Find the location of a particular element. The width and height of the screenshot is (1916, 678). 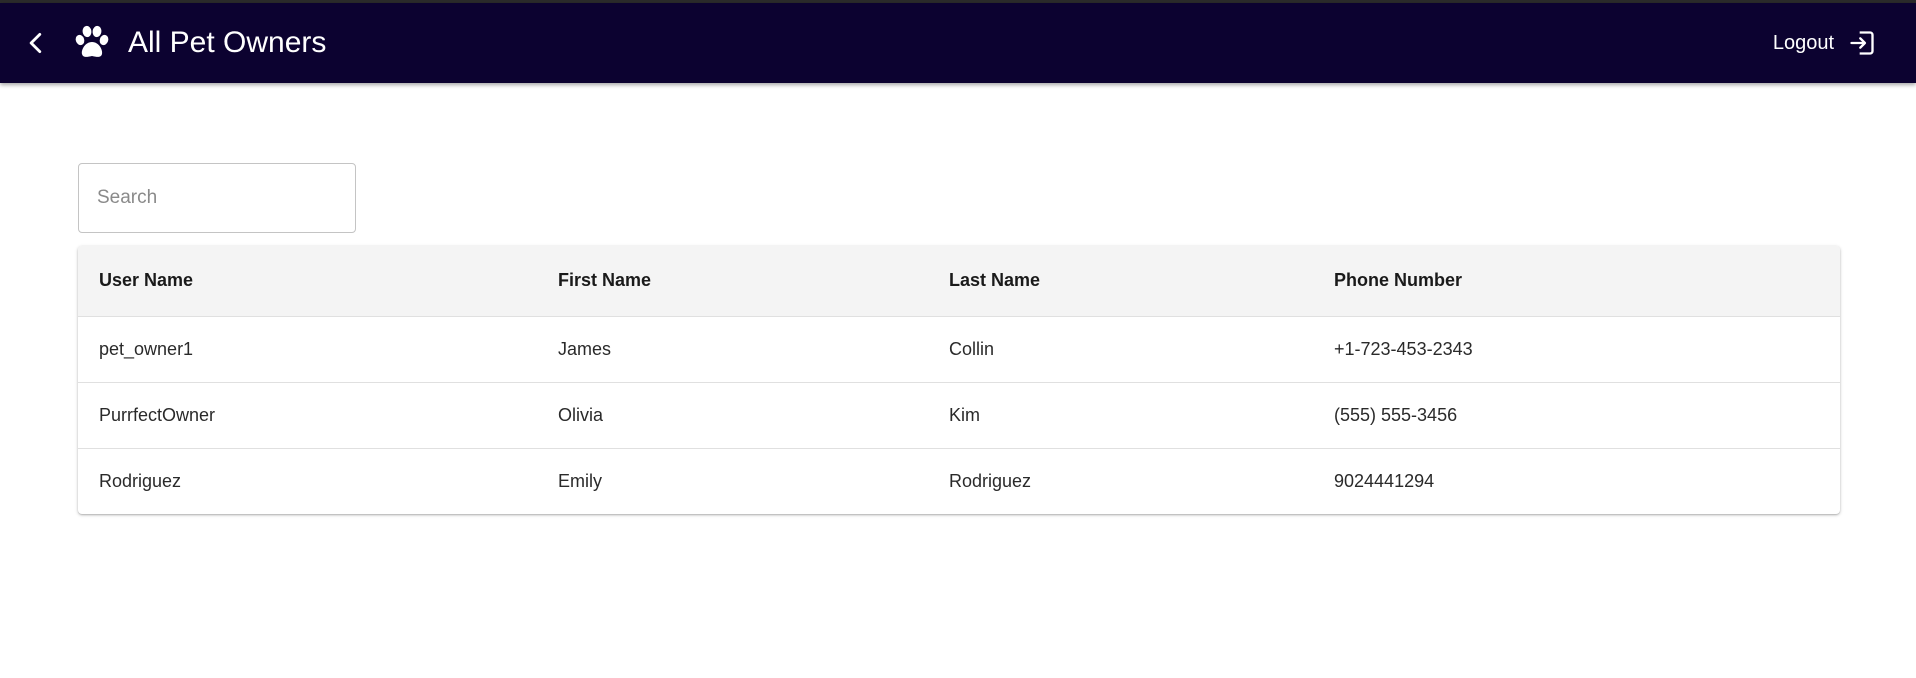

column-header-last-name: Last Name is located at coordinates (1120, 281).